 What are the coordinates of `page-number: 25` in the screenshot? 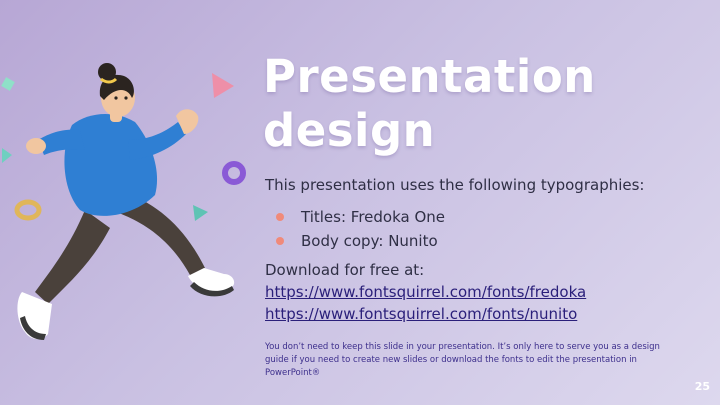 It's located at (702, 386).